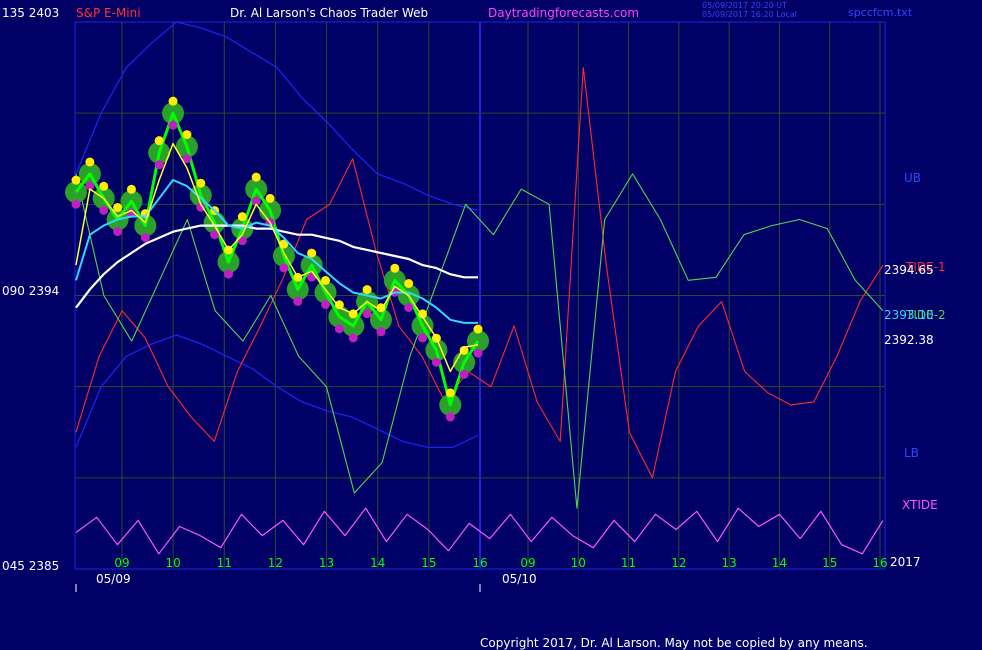  I want to click on x-tick-day1-7: 16, so click(479, 563).